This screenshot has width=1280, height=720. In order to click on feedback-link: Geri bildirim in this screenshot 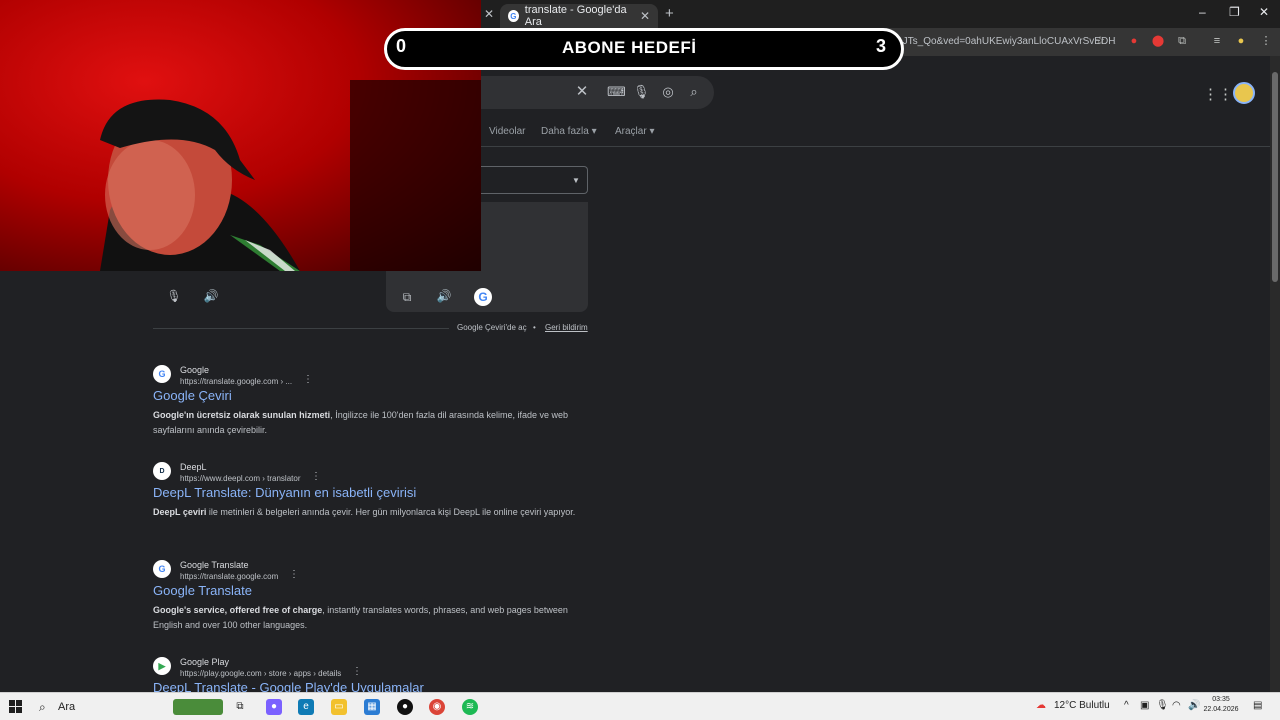, I will do `click(566, 327)`.